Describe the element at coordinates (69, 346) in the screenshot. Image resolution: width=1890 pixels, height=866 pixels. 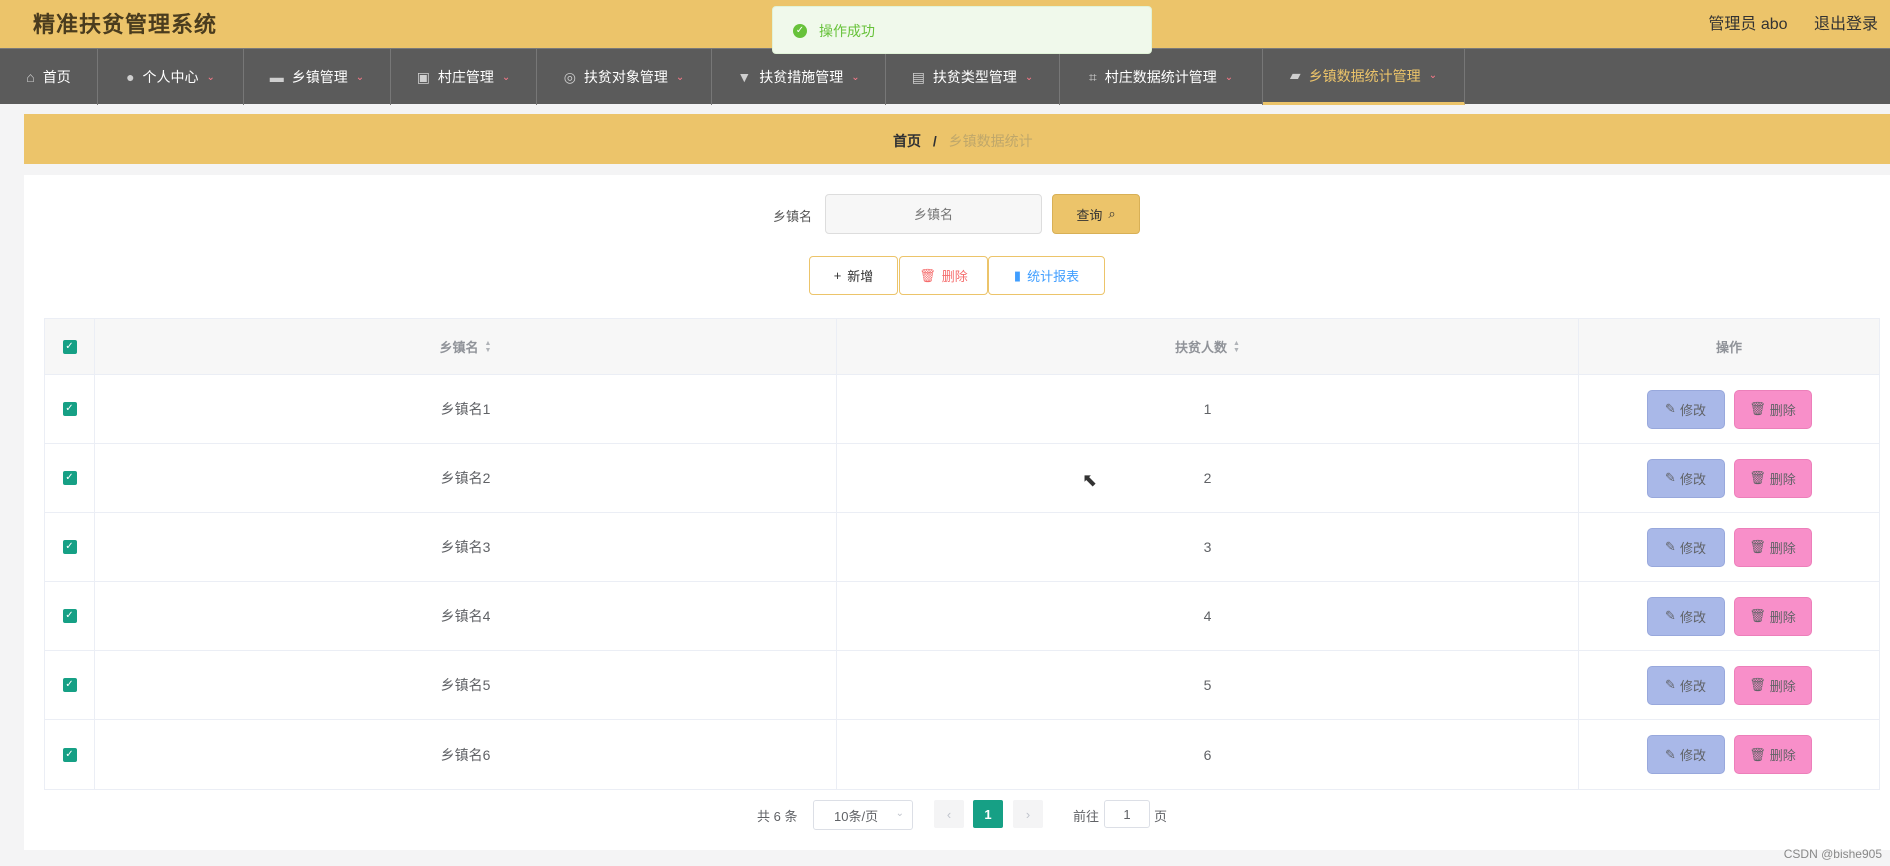
I see `select-all-checkbox: ✓` at that location.